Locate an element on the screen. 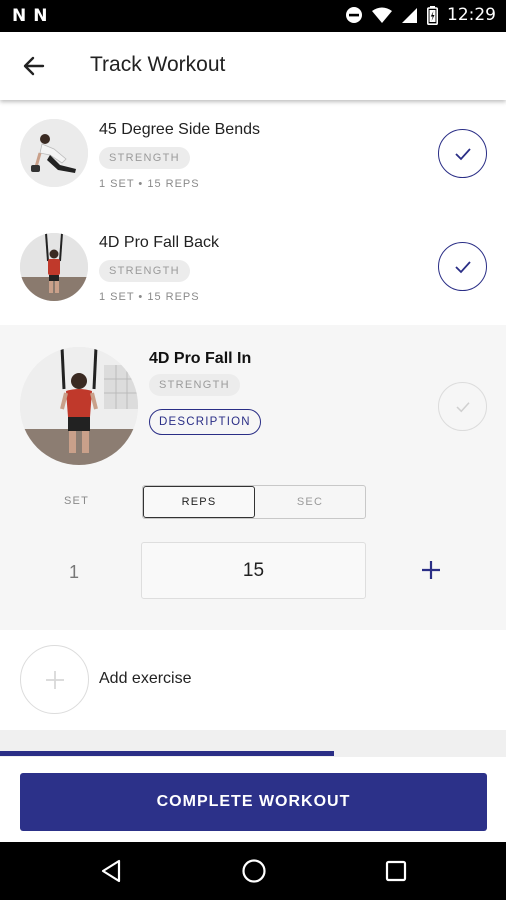  reps-mode-button: REPS is located at coordinates (199, 502).